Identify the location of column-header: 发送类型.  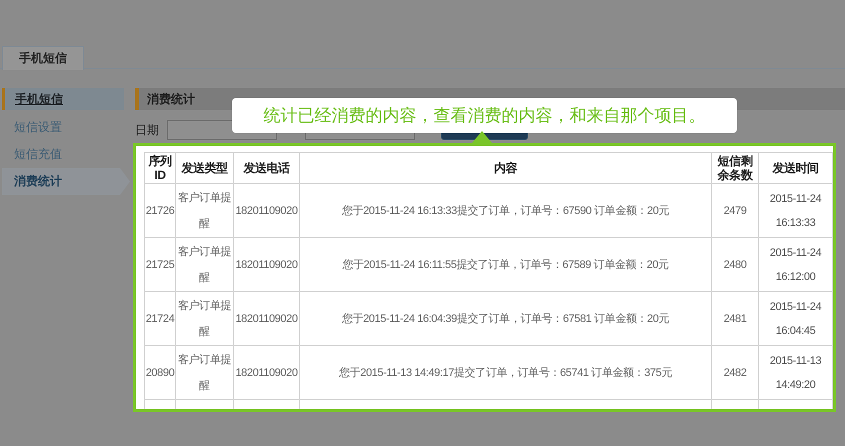
(205, 168).